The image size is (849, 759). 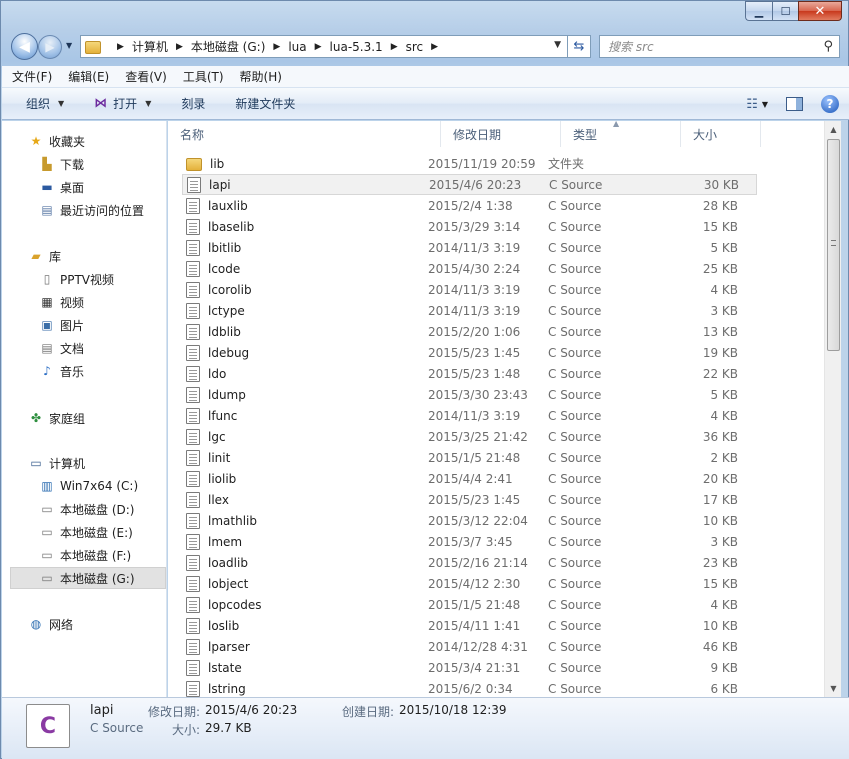 I want to click on forward-button: ▶, so click(x=50, y=47).